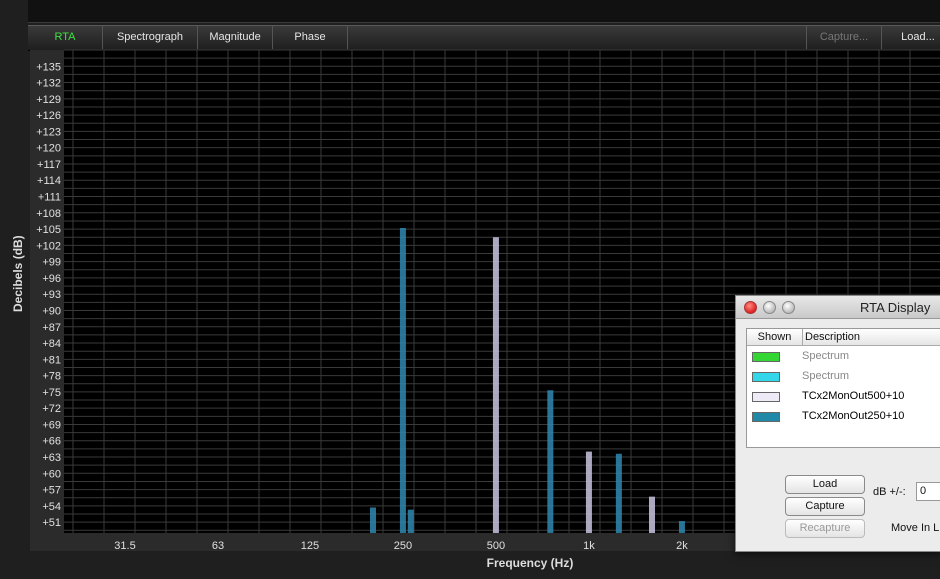  Describe the element at coordinates (682, 546) in the screenshot. I see `x-tick-label: 2k` at that location.